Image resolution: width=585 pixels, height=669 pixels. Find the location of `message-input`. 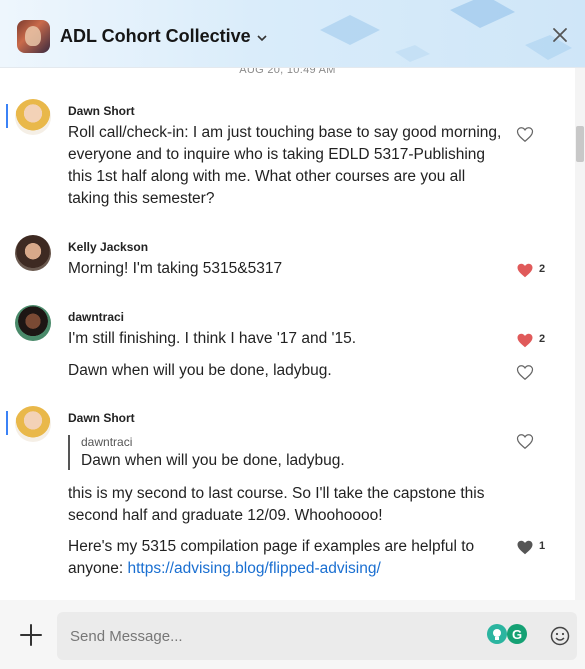

message-input is located at coordinates (270, 636).